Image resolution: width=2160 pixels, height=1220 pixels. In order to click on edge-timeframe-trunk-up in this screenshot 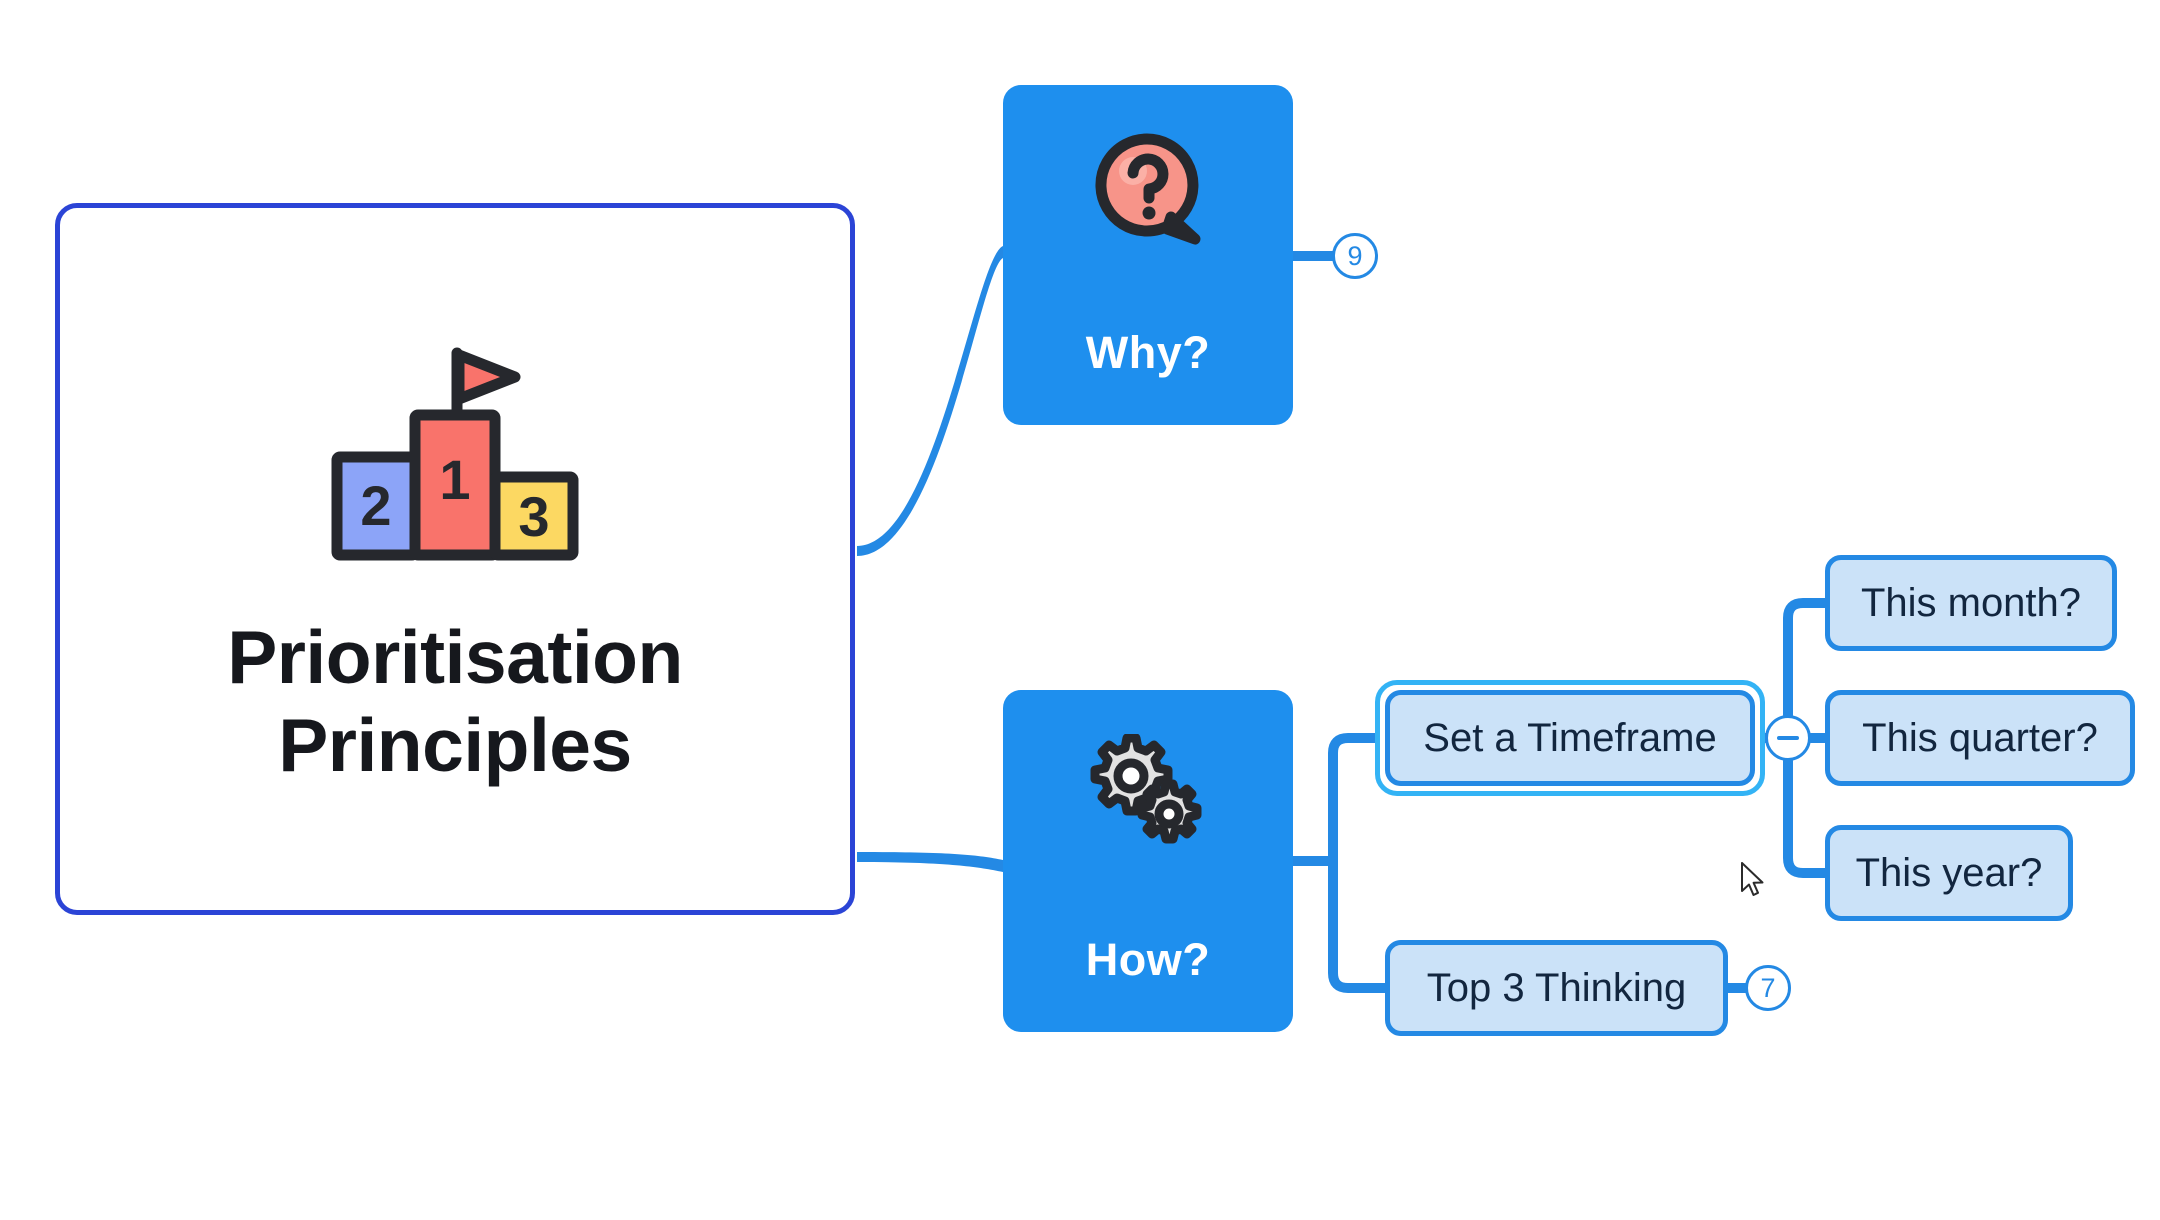, I will do `click(1806, 659)`.